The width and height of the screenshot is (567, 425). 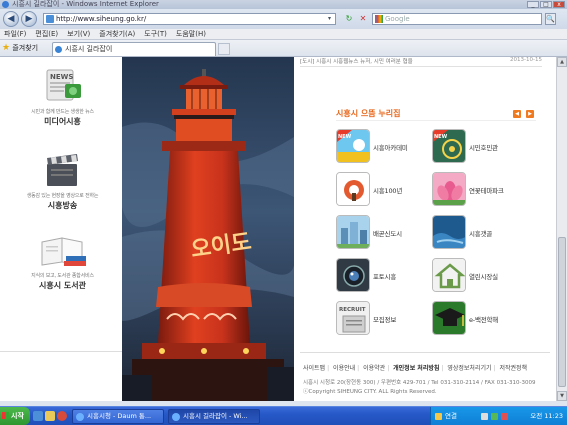 I want to click on service-siheung-broadcast: 생동감 있는 현장을 영상으로 전하는 시흥방송, so click(x=62, y=180).